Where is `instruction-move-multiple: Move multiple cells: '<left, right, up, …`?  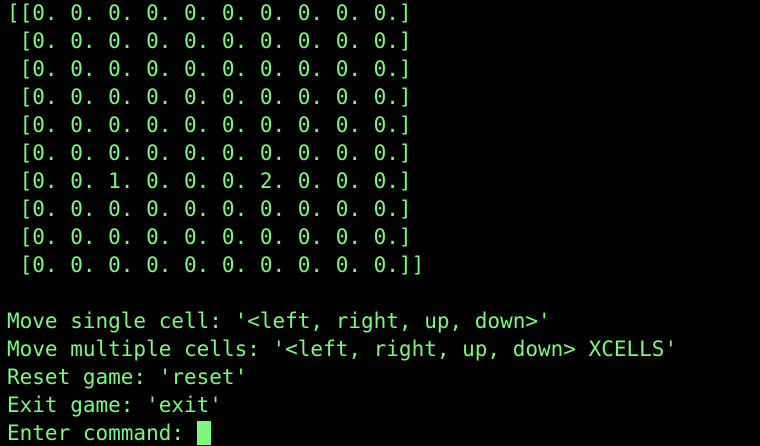 instruction-move-multiple: Move multiple cells: '<left, right, up, … is located at coordinates (342, 349).